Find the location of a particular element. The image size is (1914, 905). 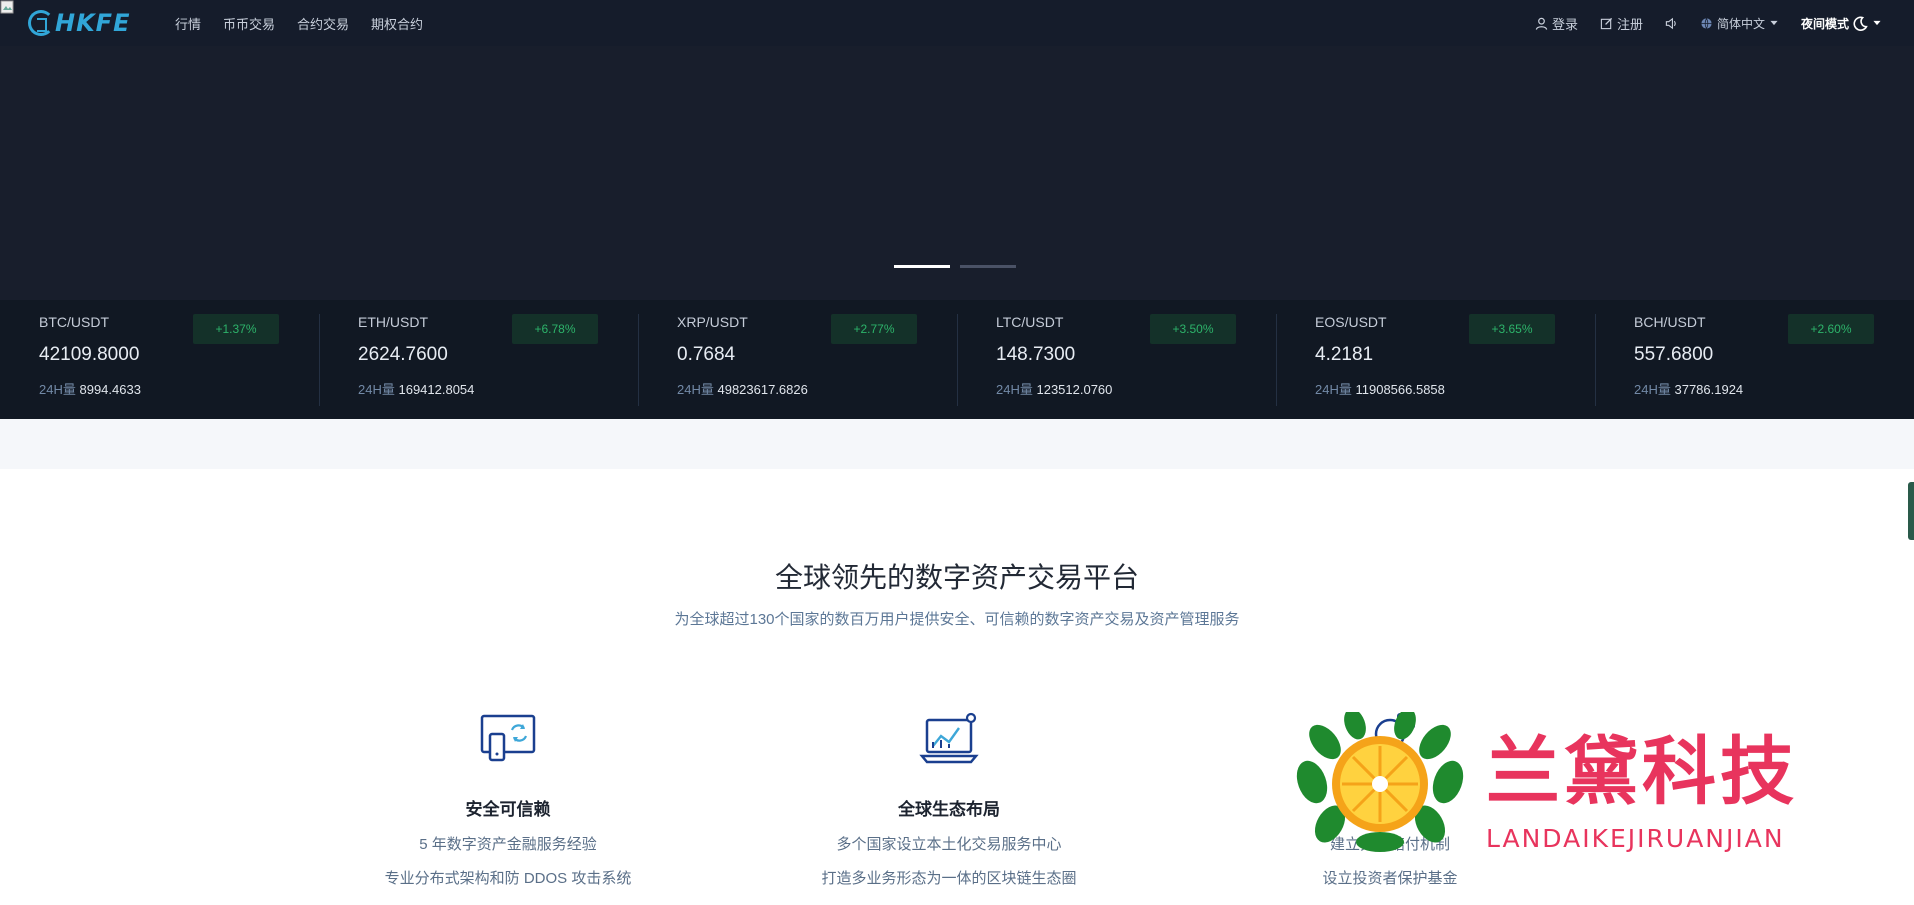

feature-global: 全球生态布局 多个国家设立本土化交易服务中心 打造多业务形态为一体的区块链生态圈 is located at coordinates (949, 800).